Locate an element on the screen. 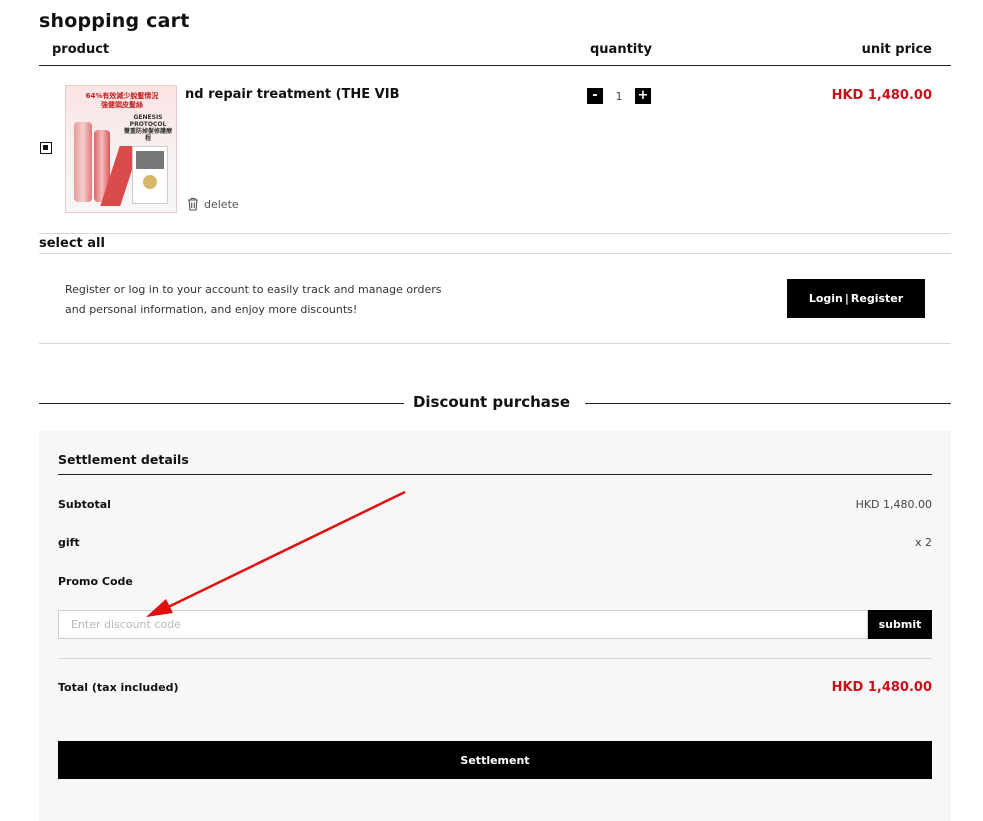 Image resolution: width=983 pixels, height=821 pixels. thumbnail-badge: GENESIS PROTOCOL 雙重防掉髮修護療程 is located at coordinates (147, 128).